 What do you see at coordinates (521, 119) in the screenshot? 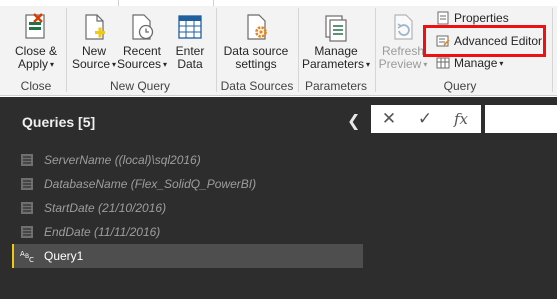
I see `formula-input` at bounding box center [521, 119].